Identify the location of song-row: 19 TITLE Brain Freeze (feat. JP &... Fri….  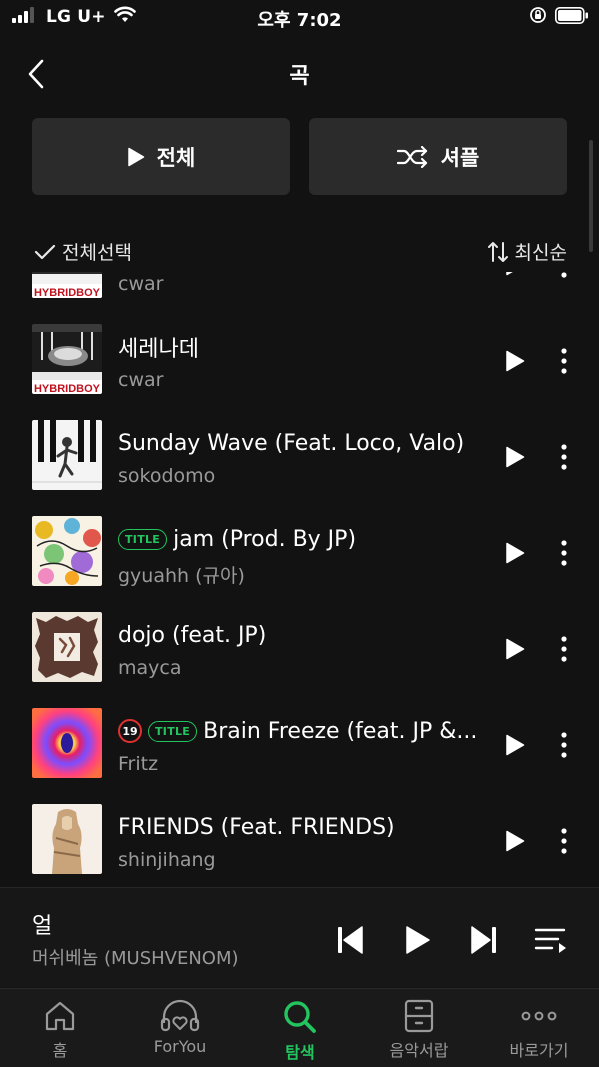
(299, 744).